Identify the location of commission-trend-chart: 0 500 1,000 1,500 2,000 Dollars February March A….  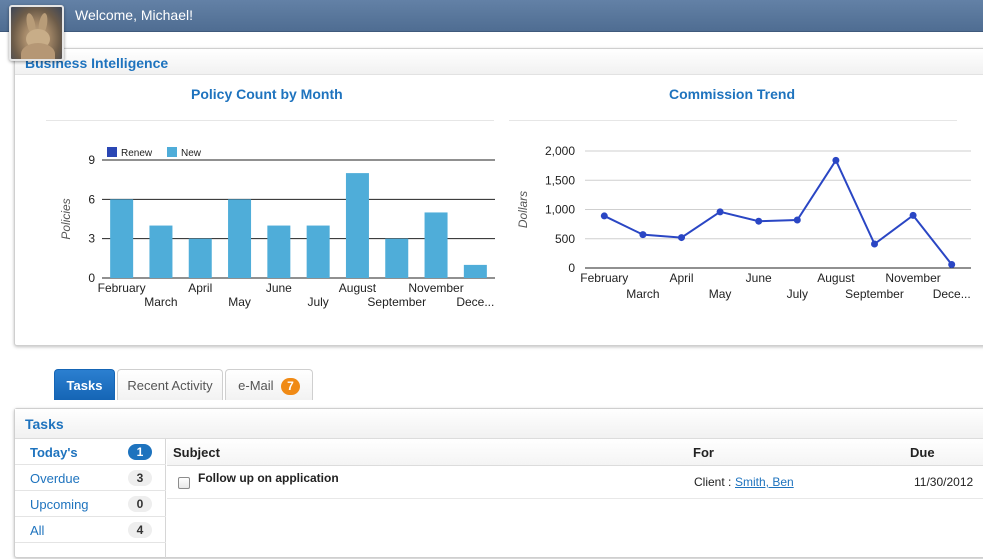
(743, 222).